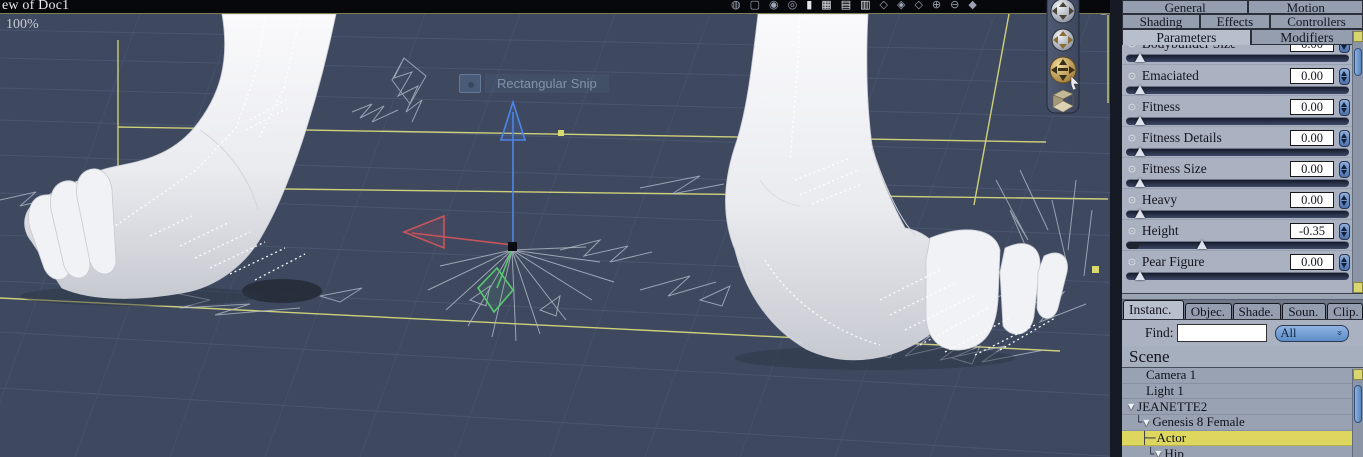 The width and height of the screenshot is (1363, 457). What do you see at coordinates (755, 5) in the screenshot?
I see `cube-icon: ▢` at bounding box center [755, 5].